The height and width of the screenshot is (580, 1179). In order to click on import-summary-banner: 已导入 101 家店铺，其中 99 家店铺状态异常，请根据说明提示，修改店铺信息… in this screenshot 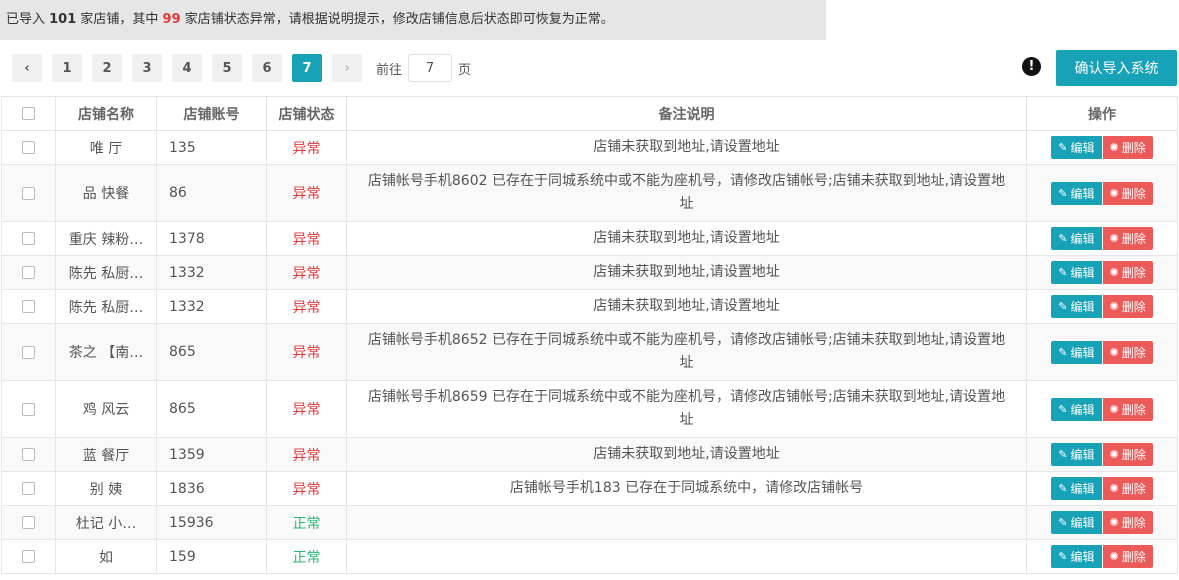, I will do `click(413, 20)`.